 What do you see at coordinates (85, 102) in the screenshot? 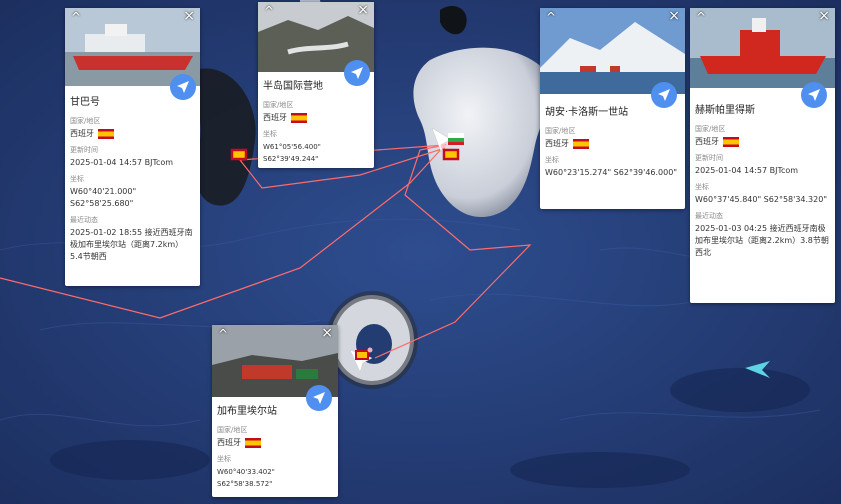
I see `card-title: 甘巴号` at bounding box center [85, 102].